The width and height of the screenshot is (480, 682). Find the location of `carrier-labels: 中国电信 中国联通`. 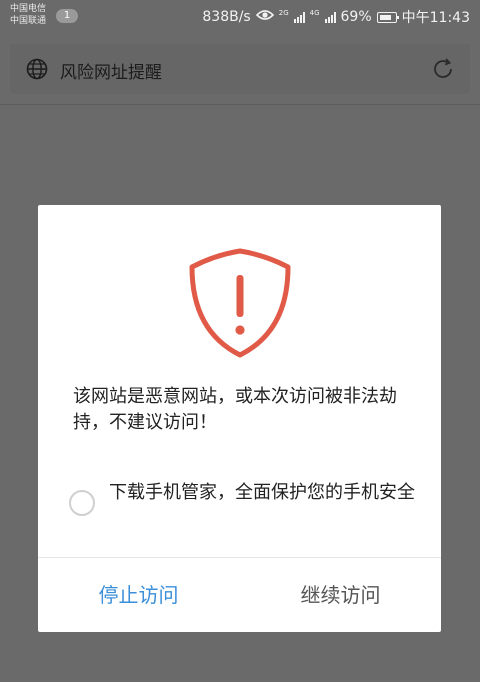

carrier-labels: 中国电信 中国联通 is located at coordinates (28, 15).